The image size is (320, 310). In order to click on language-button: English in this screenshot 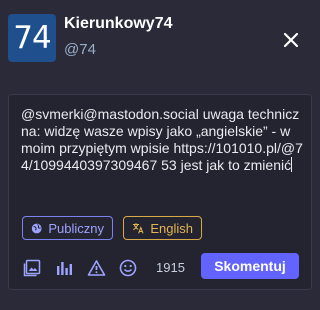, I will do `click(162, 228)`.